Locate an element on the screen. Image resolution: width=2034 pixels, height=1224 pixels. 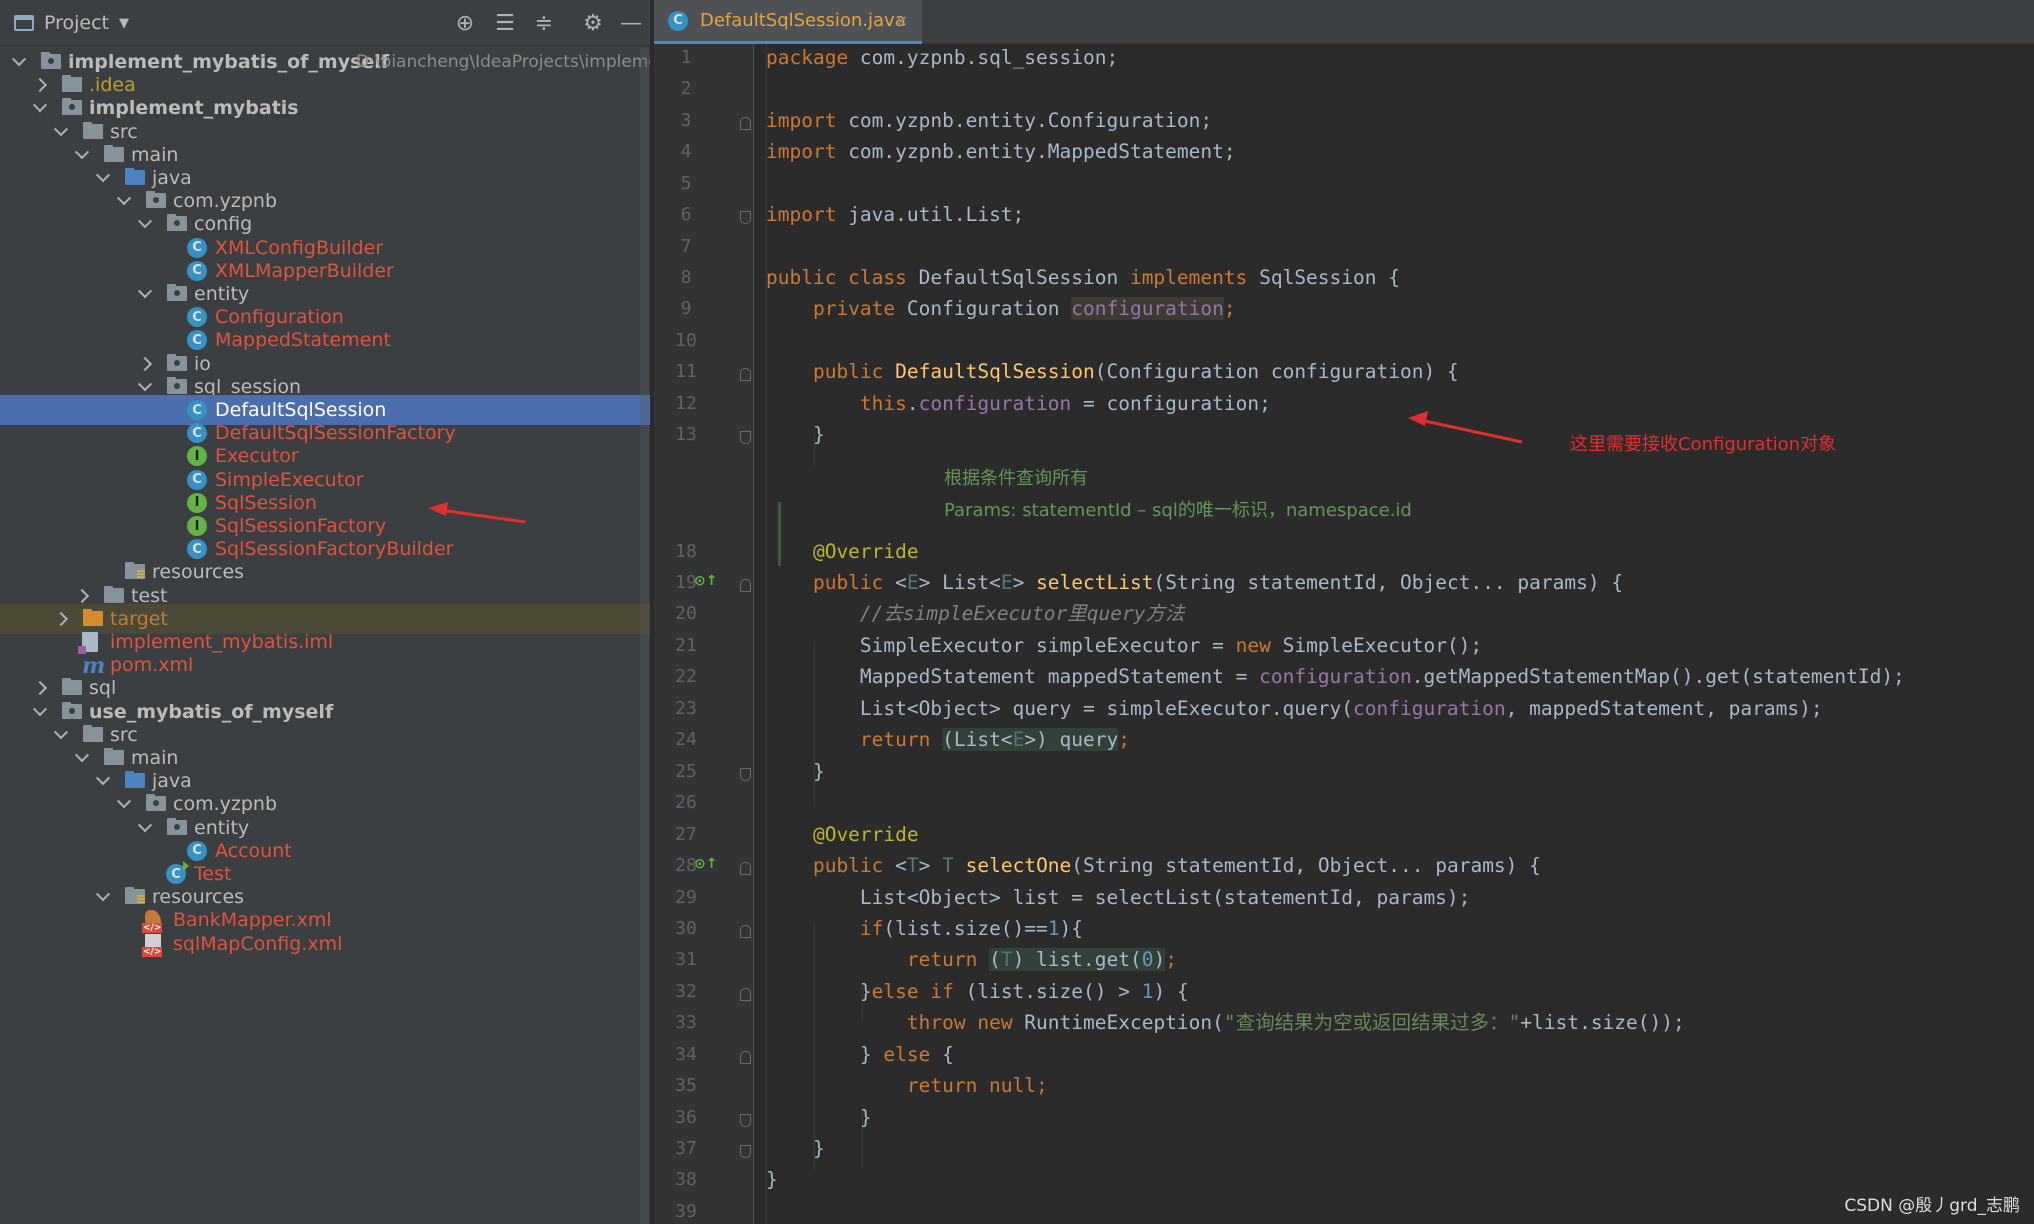
line-number: 4 is located at coordinates (686, 151).